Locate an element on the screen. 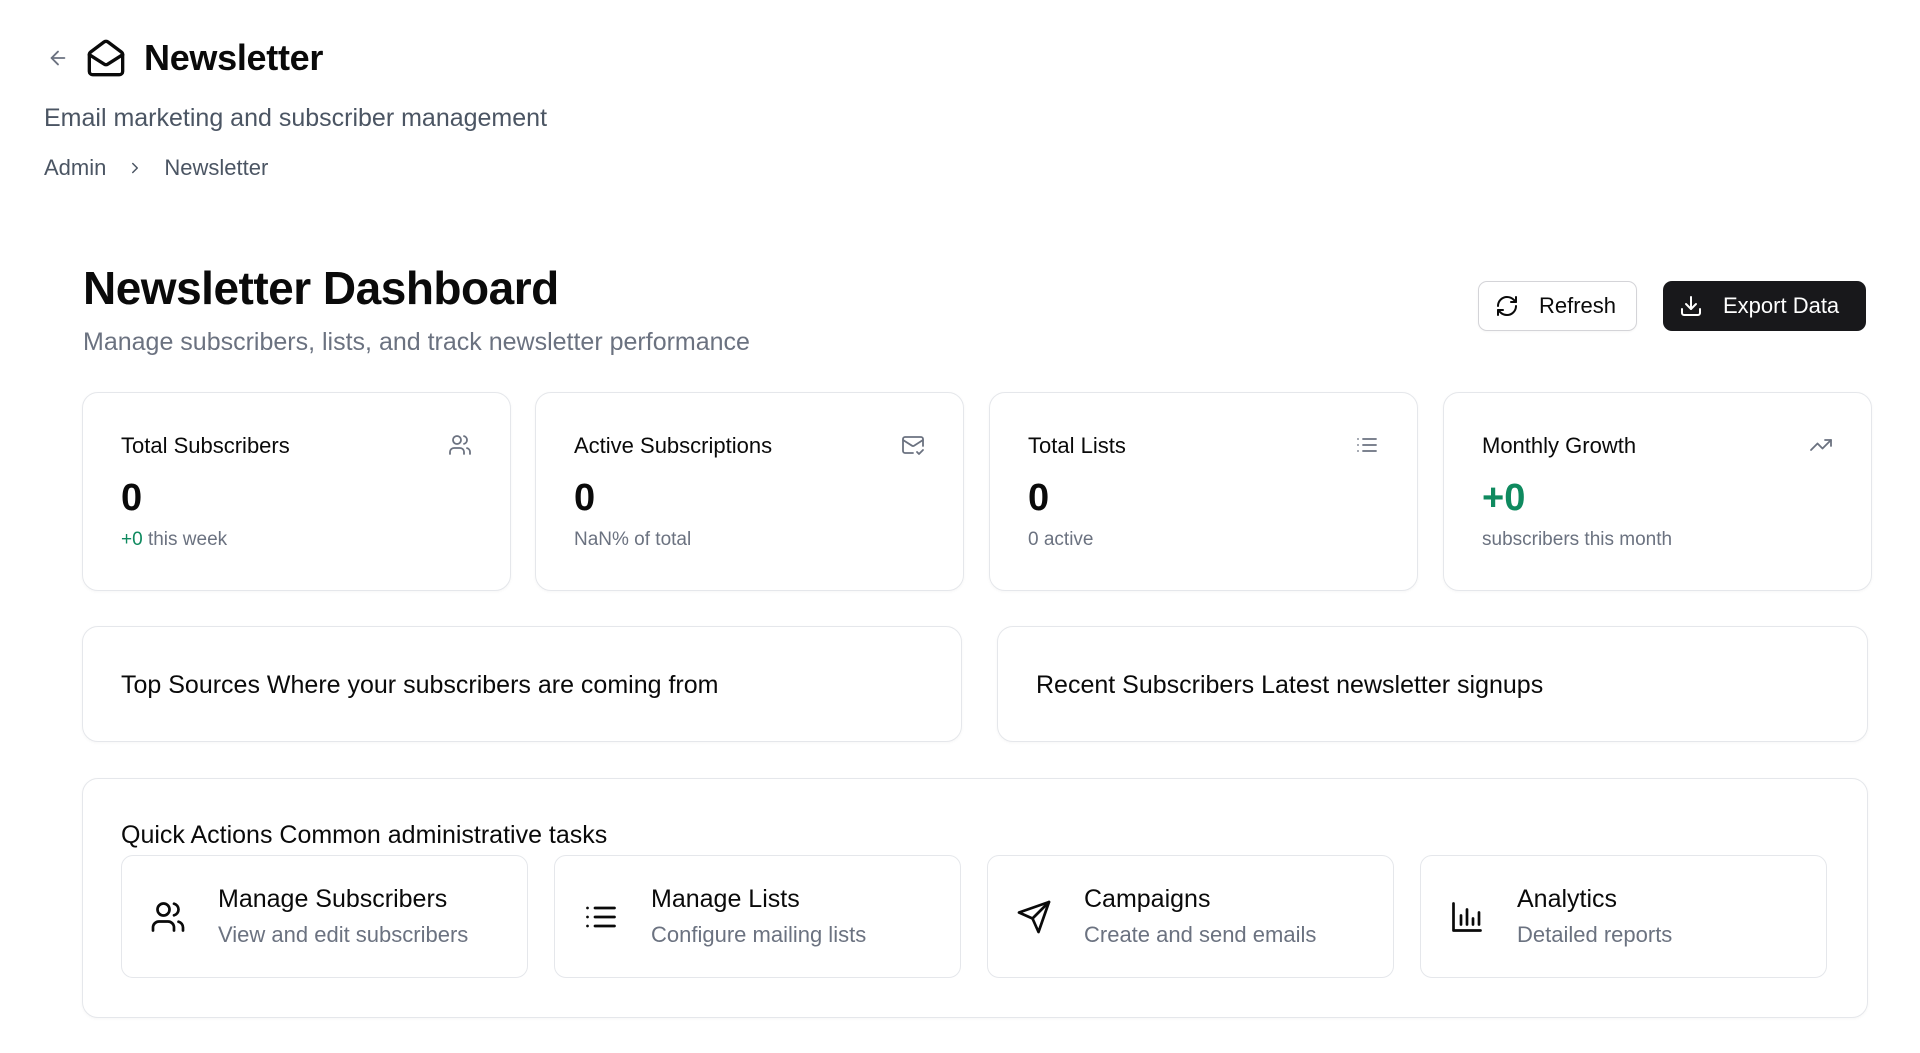 The width and height of the screenshot is (1920, 1053). stat-note: NaN% of total is located at coordinates (633, 539).